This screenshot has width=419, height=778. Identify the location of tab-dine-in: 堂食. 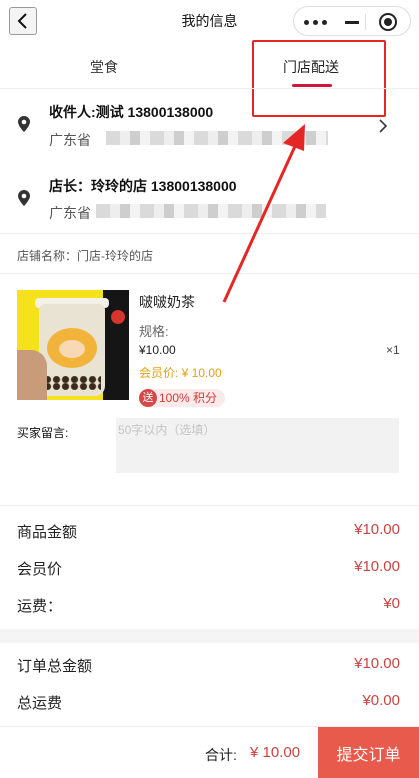
(104, 67).